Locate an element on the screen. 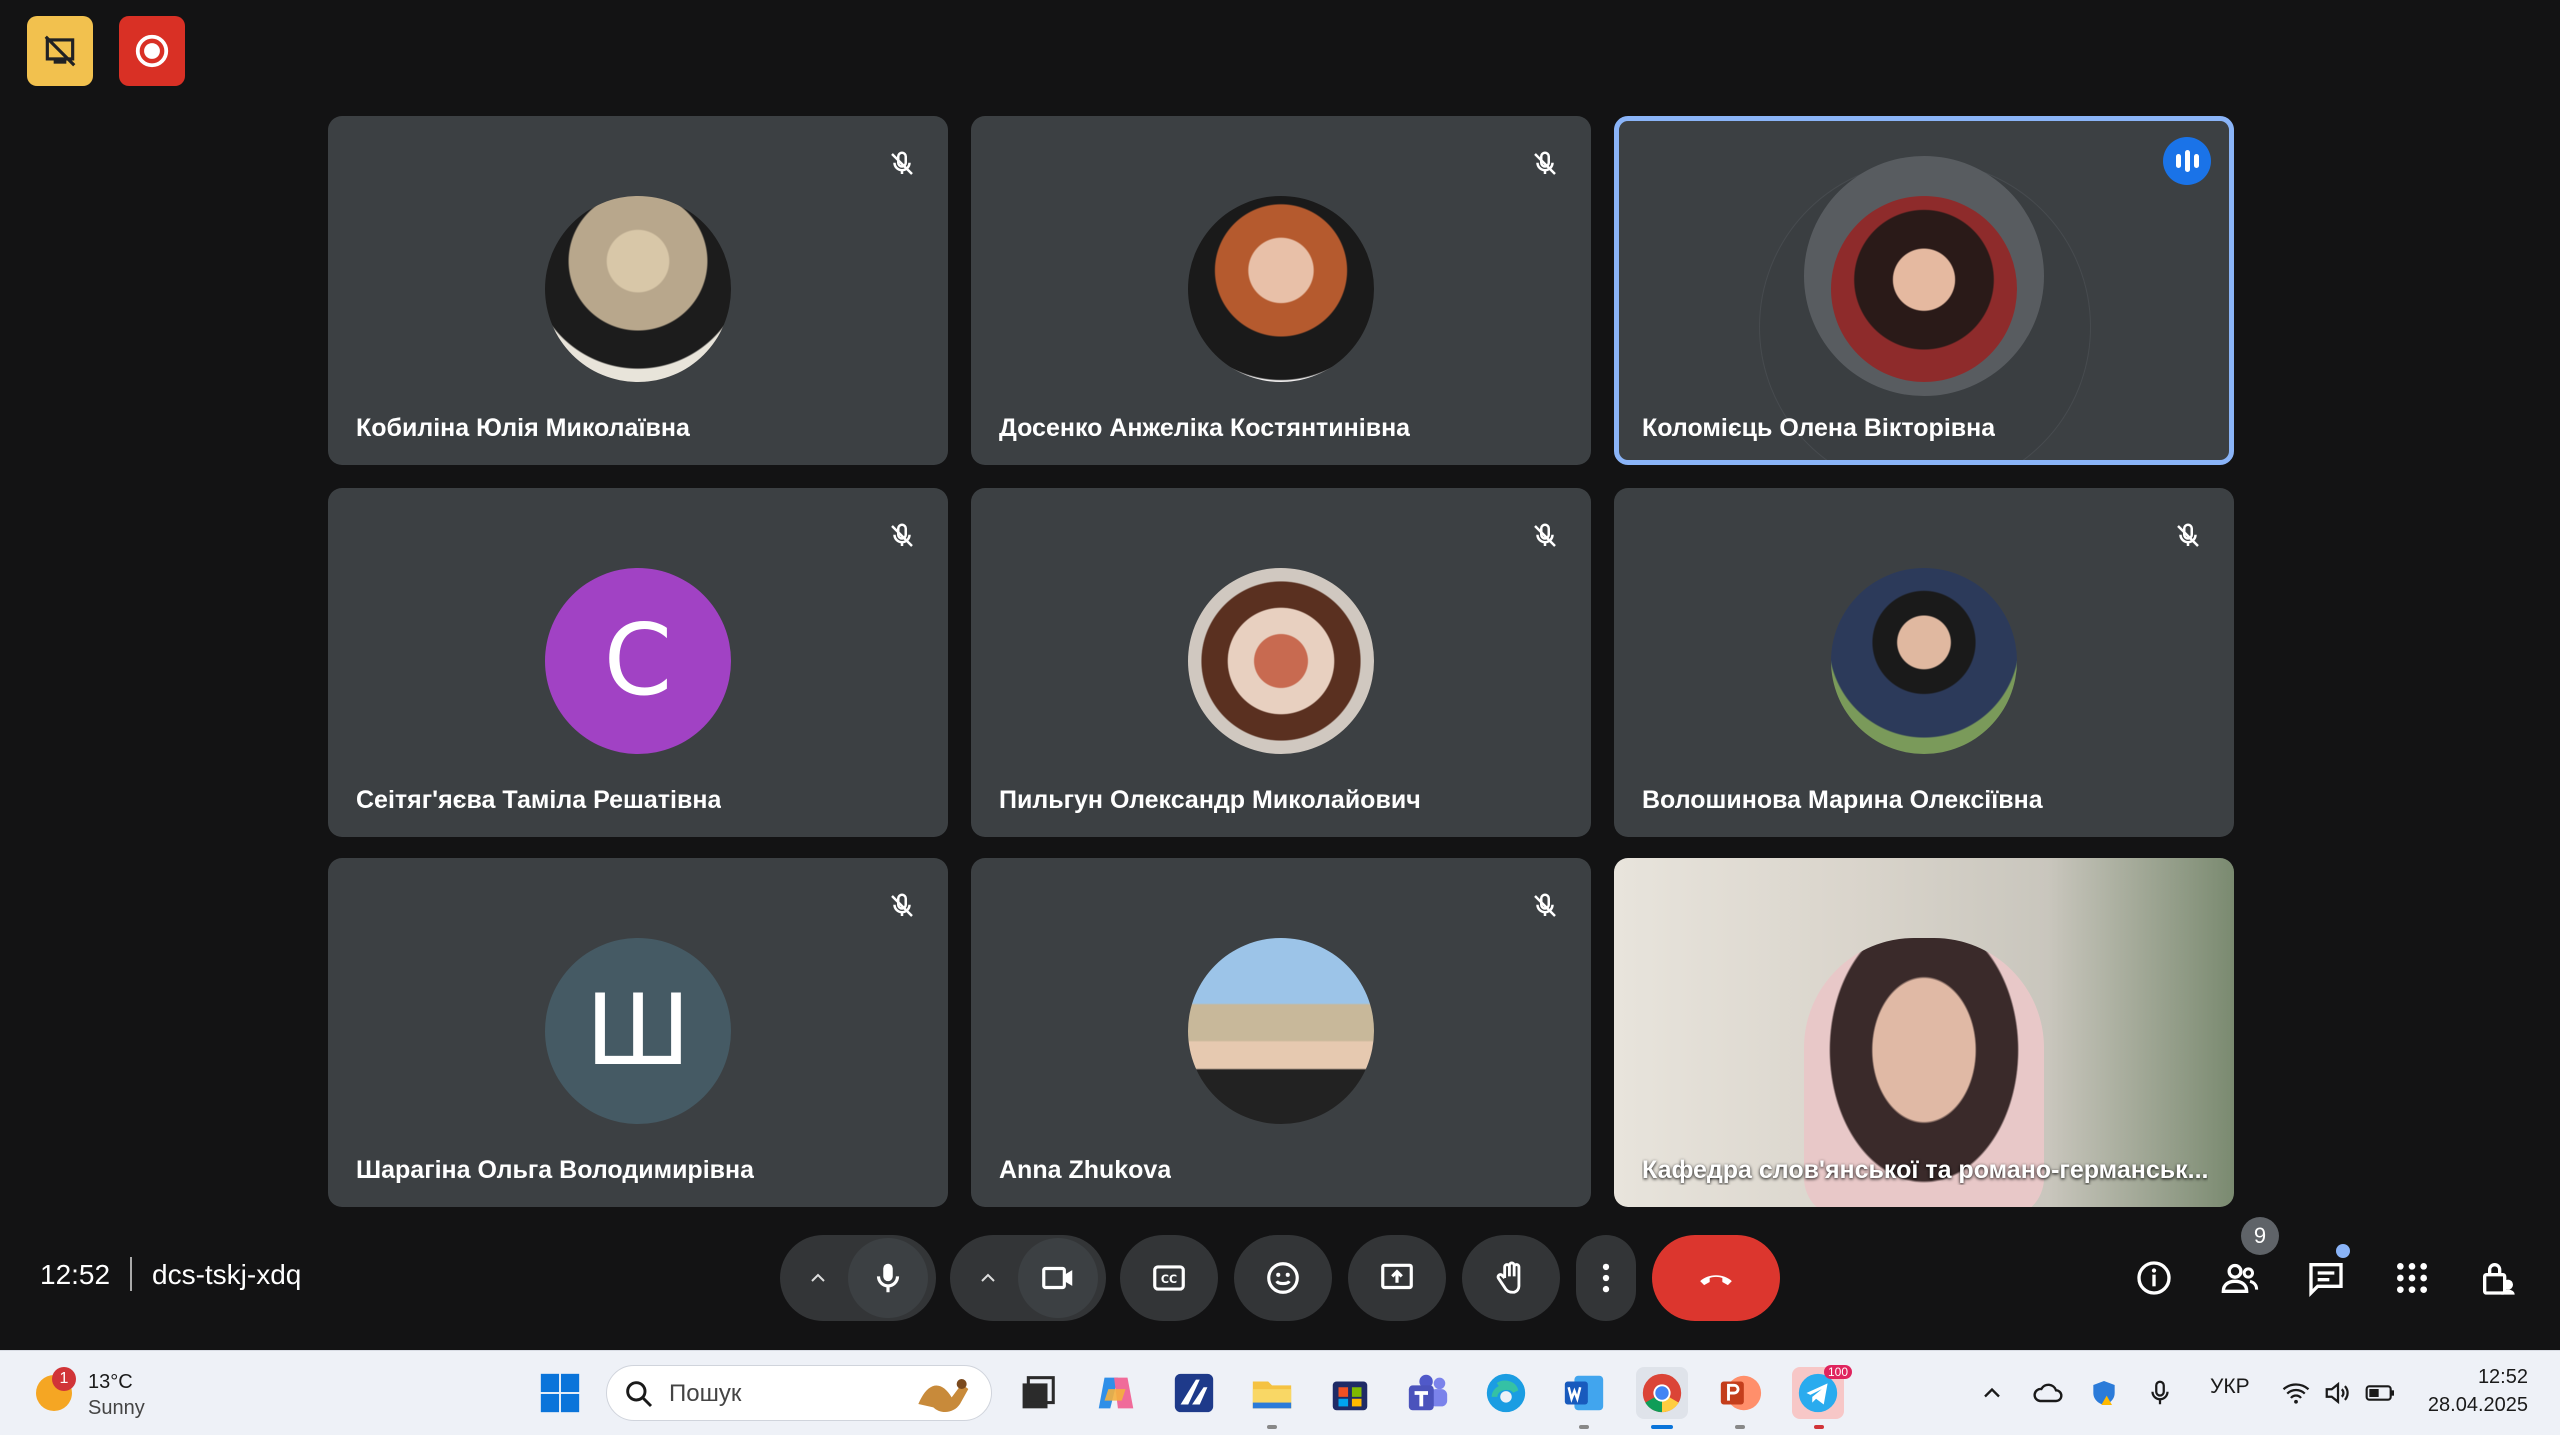 The width and height of the screenshot is (2560, 1435). camera-button is located at coordinates (1058, 1278).